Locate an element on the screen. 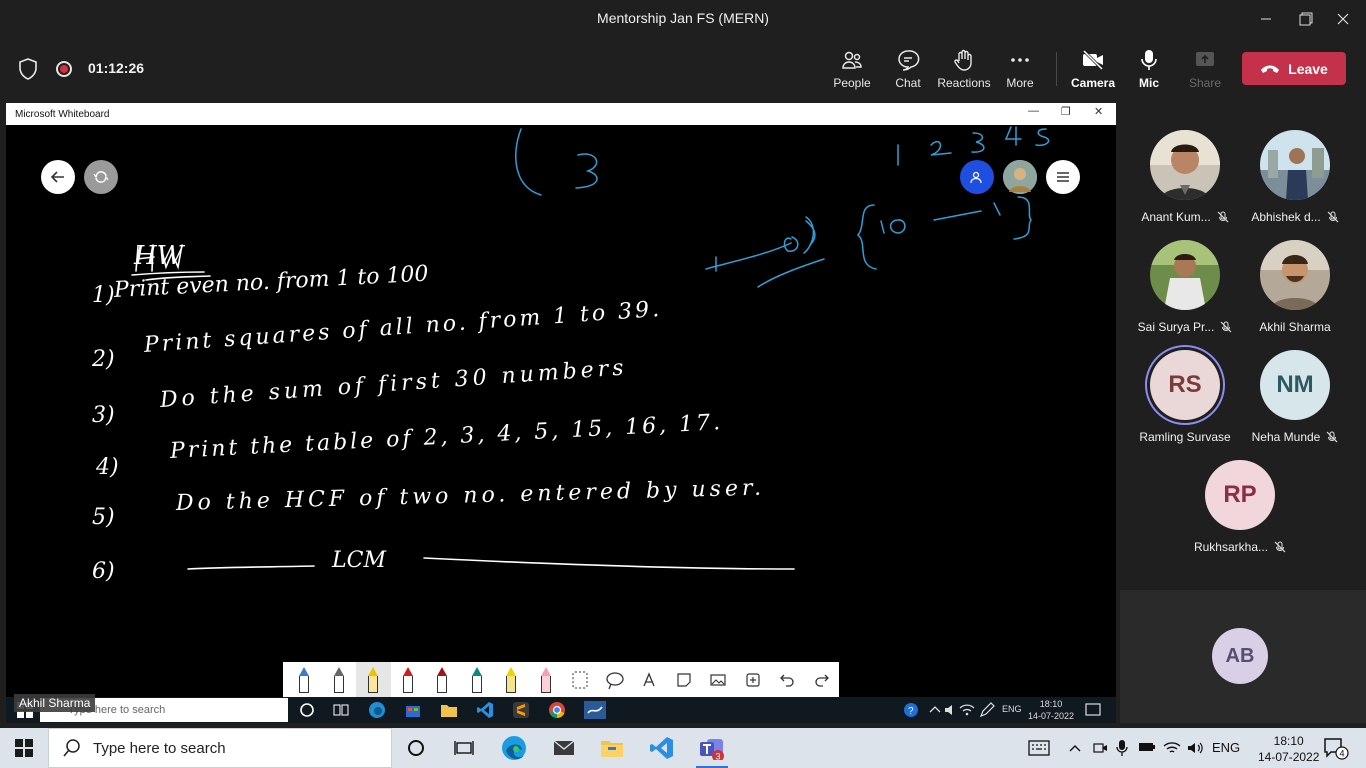 Image resolution: width=1366 pixels, height=768 pixels. task-view-button is located at coordinates (464, 748).